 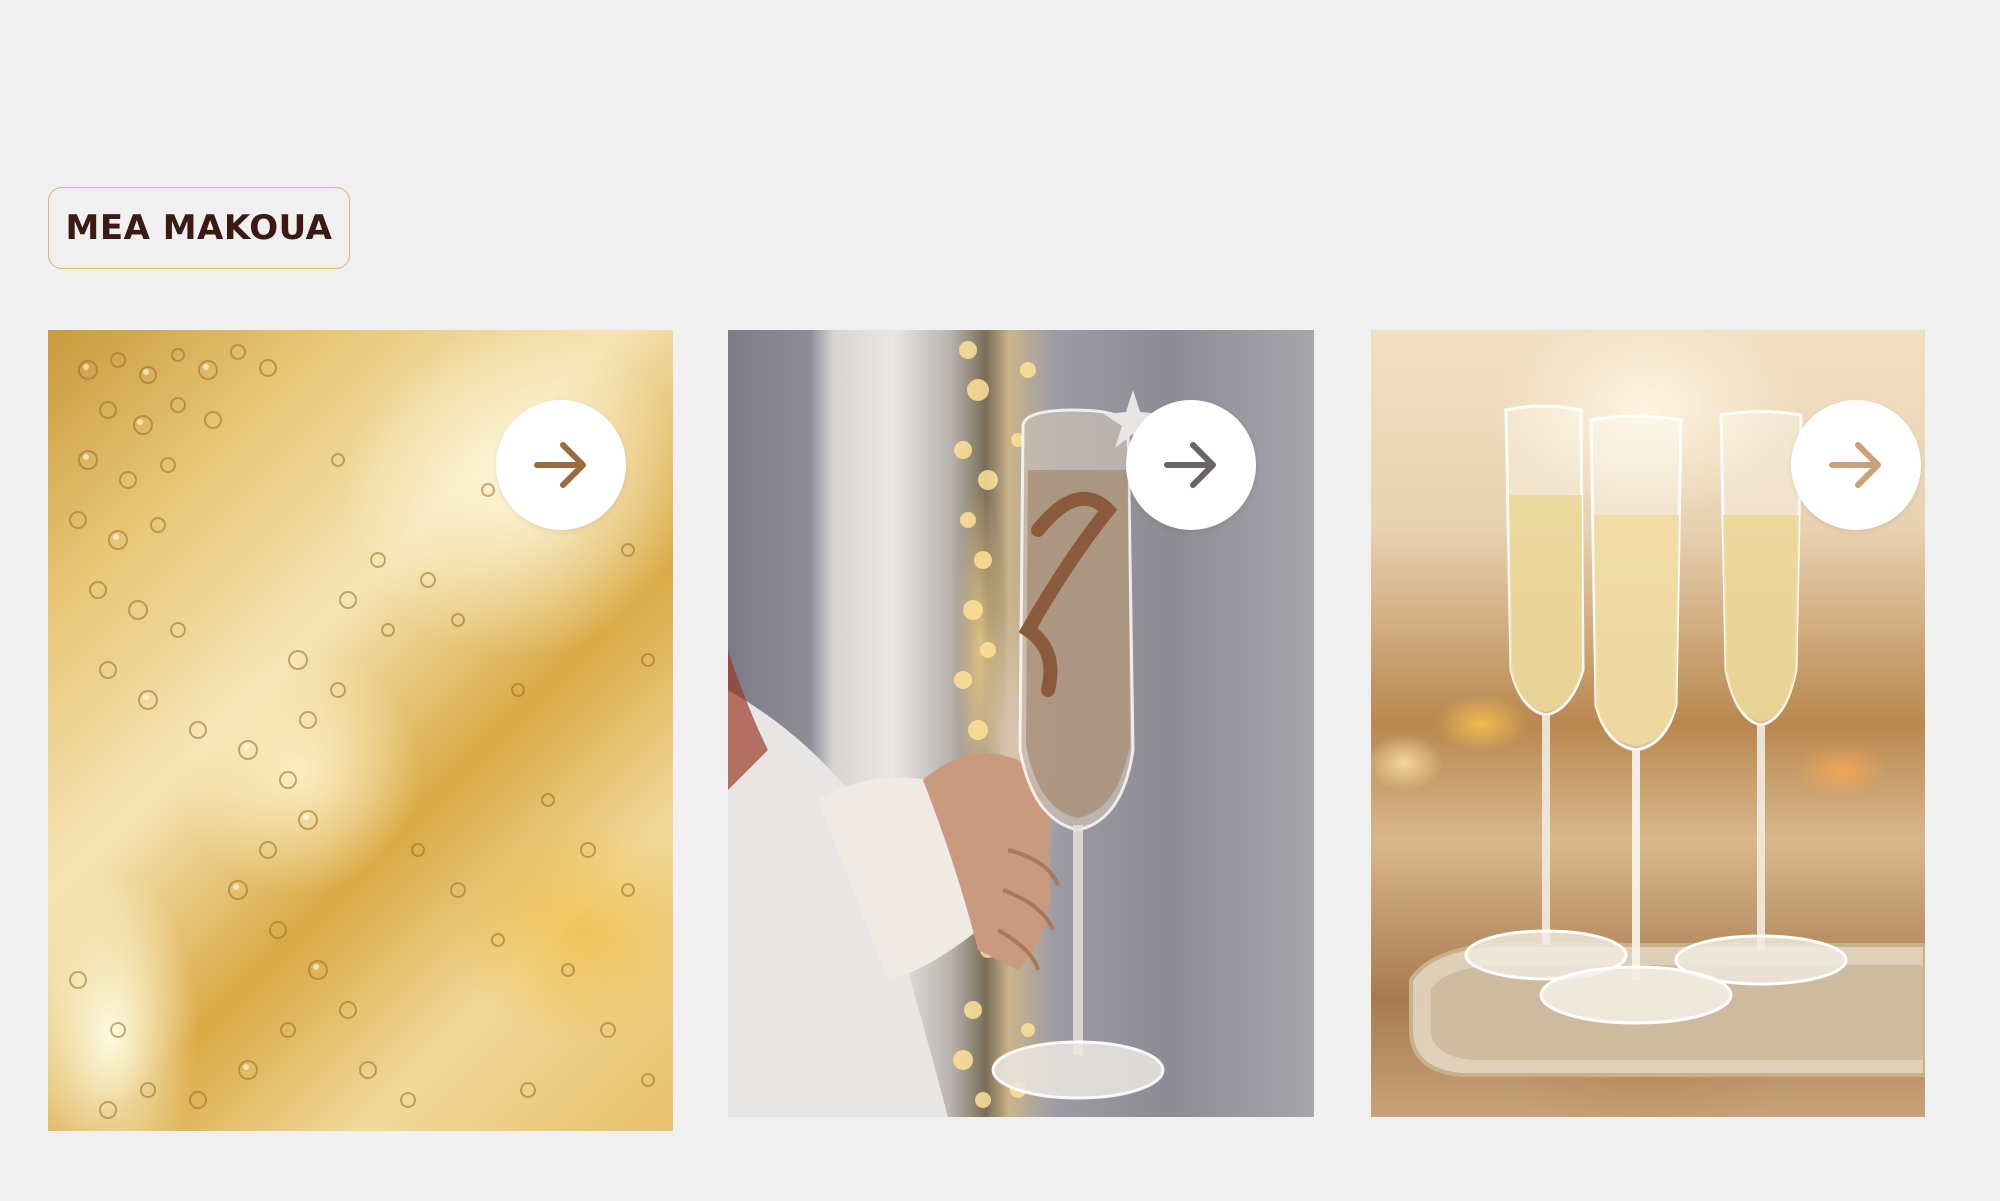 I want to click on section-tag: MEA MAKOUA, so click(x=199, y=228).